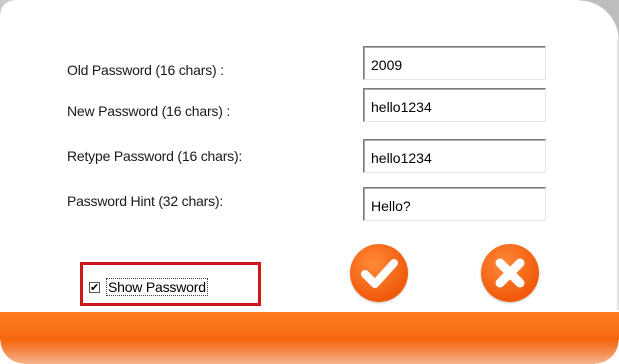  What do you see at coordinates (145, 201) in the screenshot?
I see `password-hint-label: Password Hint (32 chars):` at bounding box center [145, 201].